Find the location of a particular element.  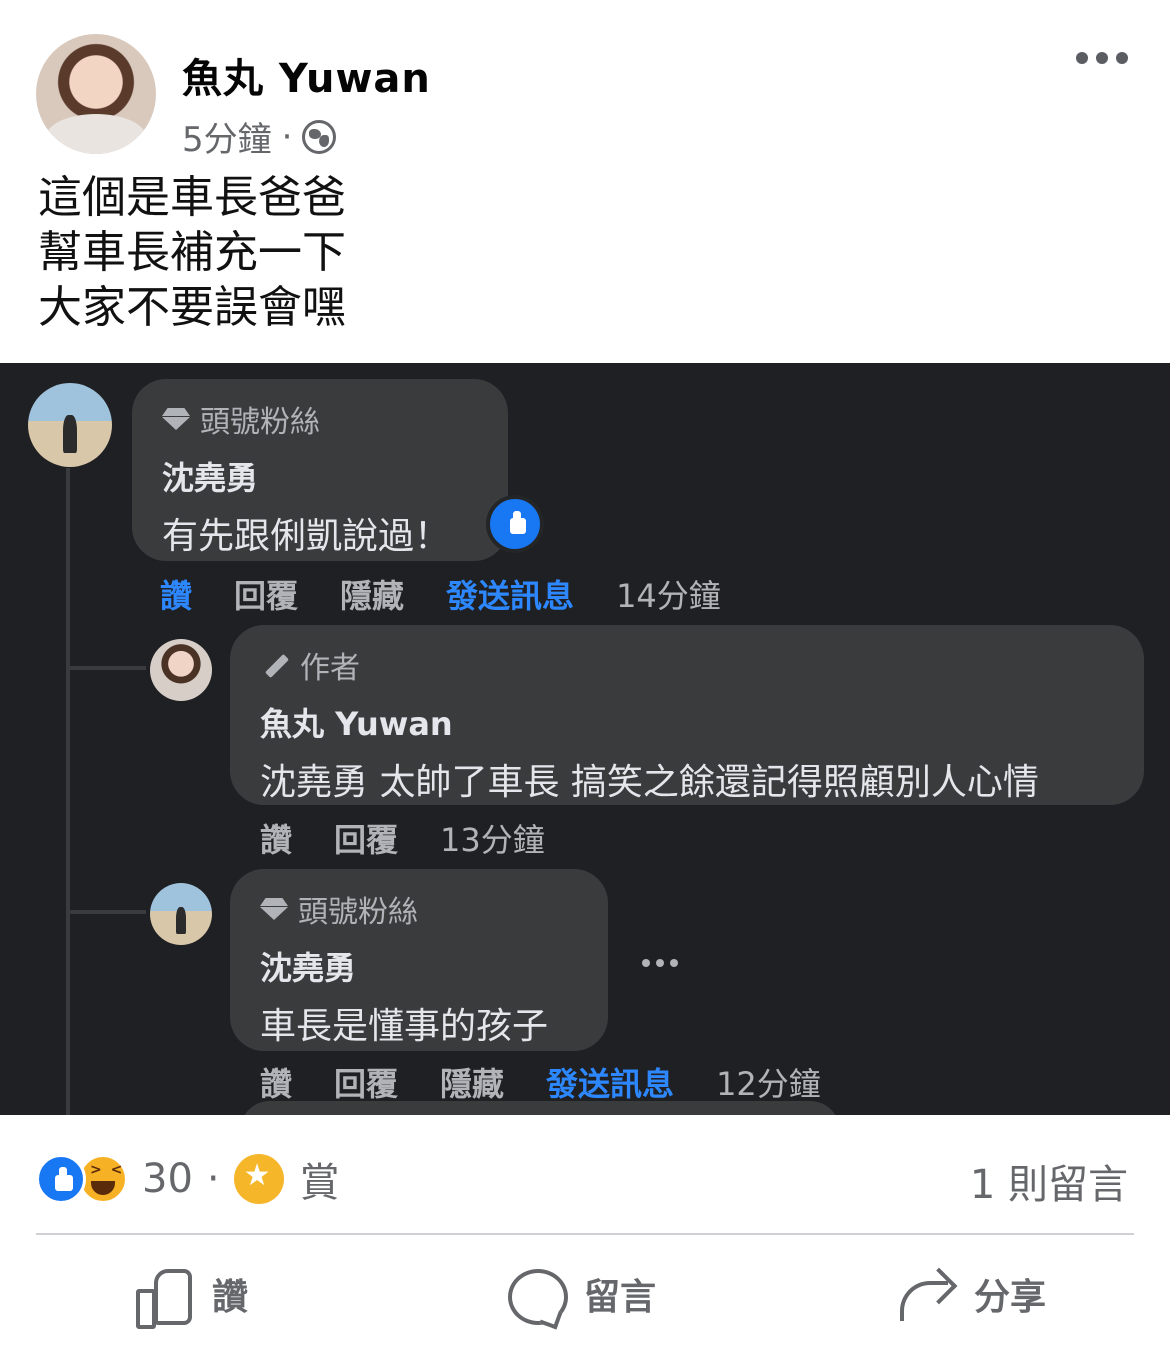

comment-bubble-icon is located at coordinates (537, 1295).